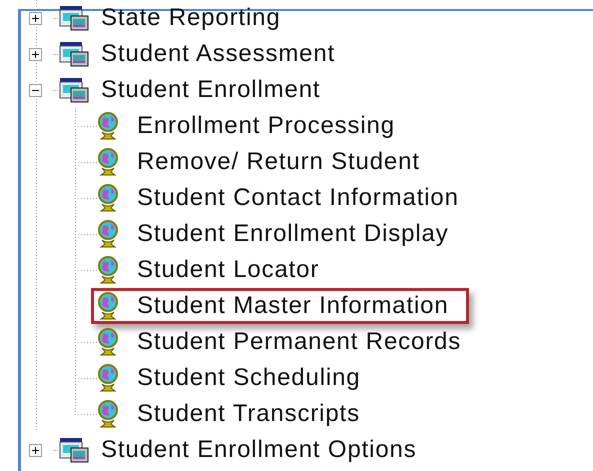 The width and height of the screenshot is (593, 471). Describe the element at coordinates (298, 198) in the screenshot. I see `tree-item: Student Contact Information` at that location.